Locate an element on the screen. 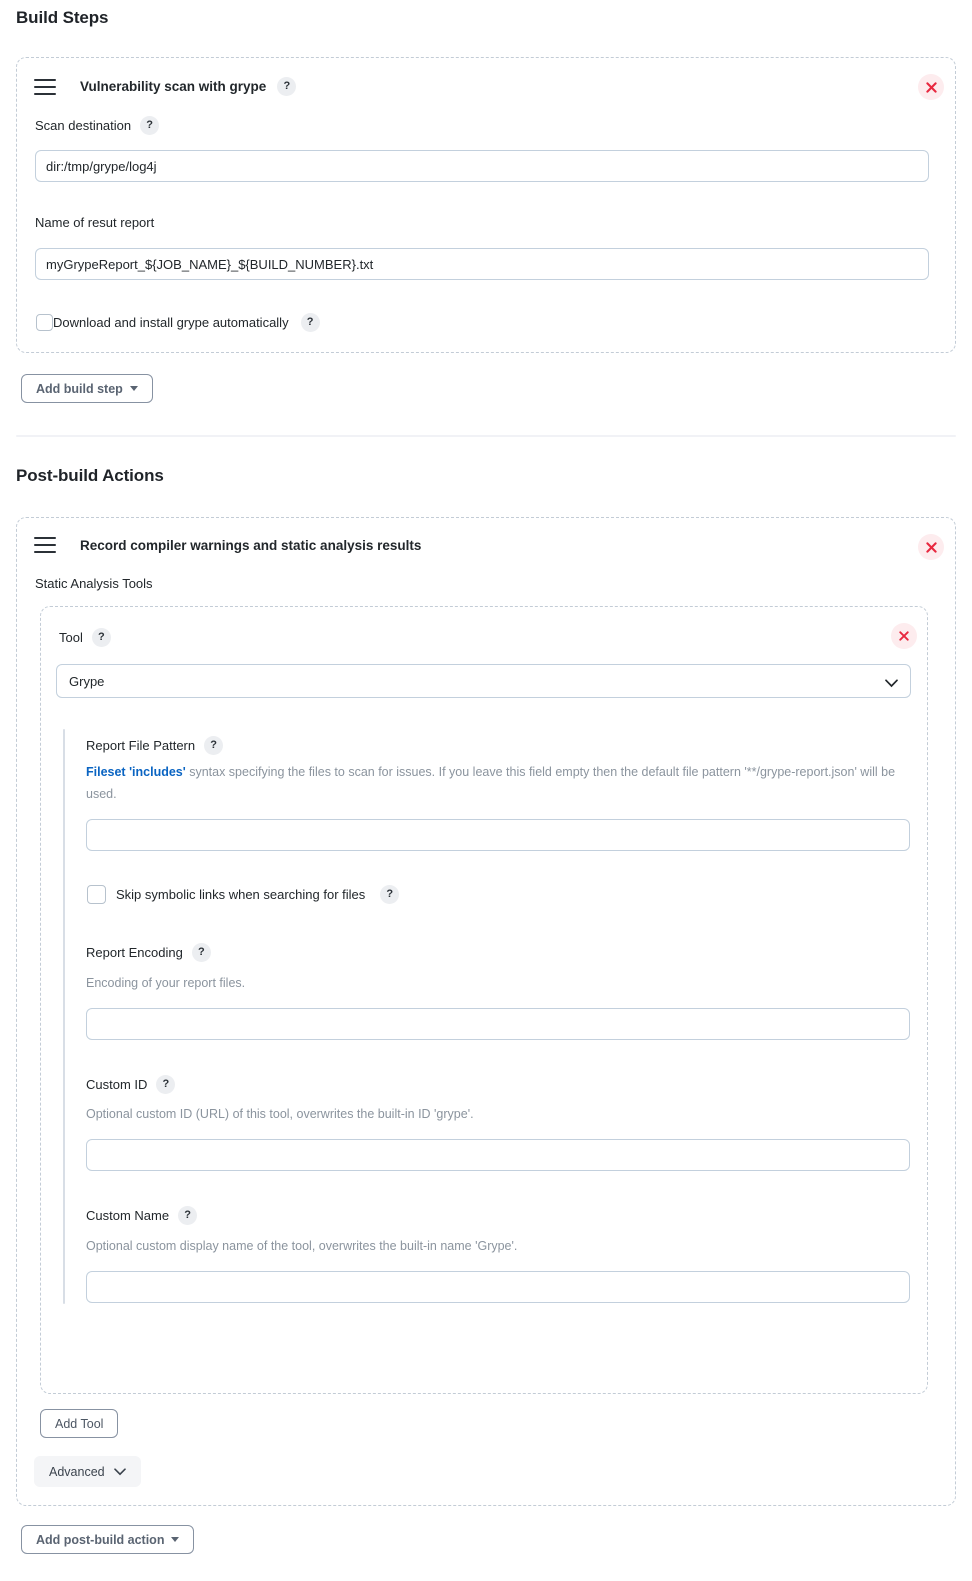 This screenshot has height=1581, width=972. section-divider is located at coordinates (486, 436).